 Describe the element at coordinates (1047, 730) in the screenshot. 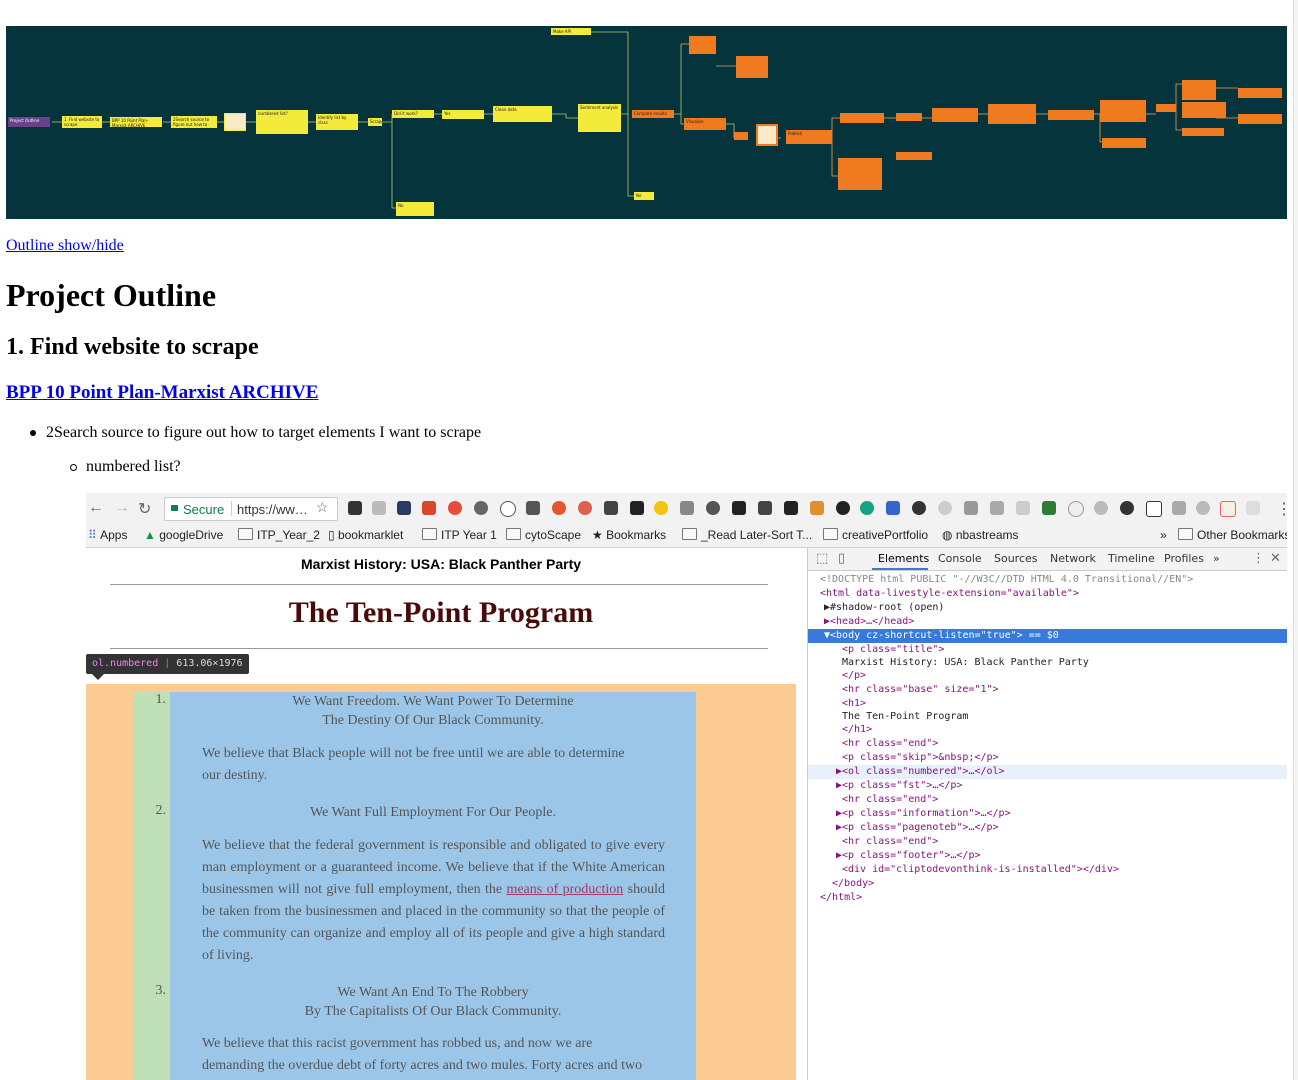

I see `dom-tree-line: </h1>` at that location.